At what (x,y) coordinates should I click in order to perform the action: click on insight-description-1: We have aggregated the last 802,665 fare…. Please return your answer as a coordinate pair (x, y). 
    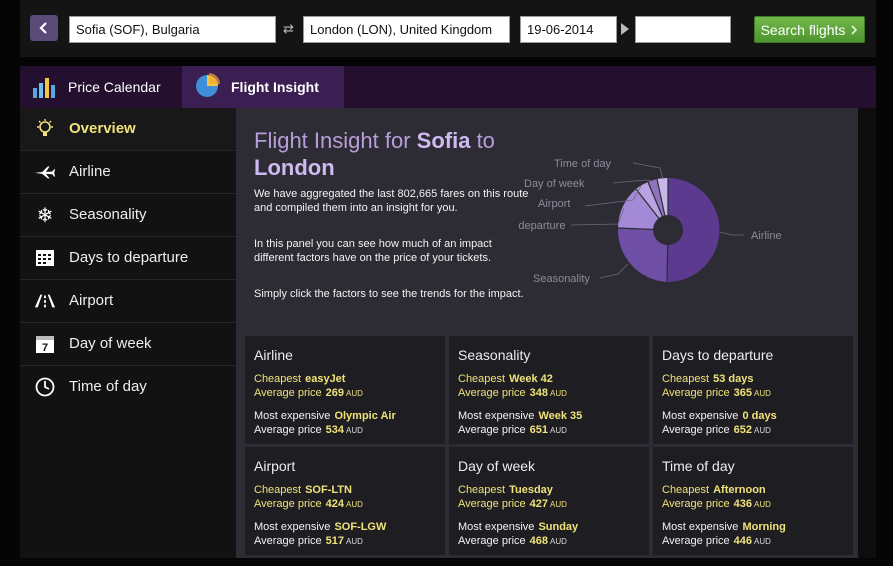
    Looking at the image, I should click on (391, 201).